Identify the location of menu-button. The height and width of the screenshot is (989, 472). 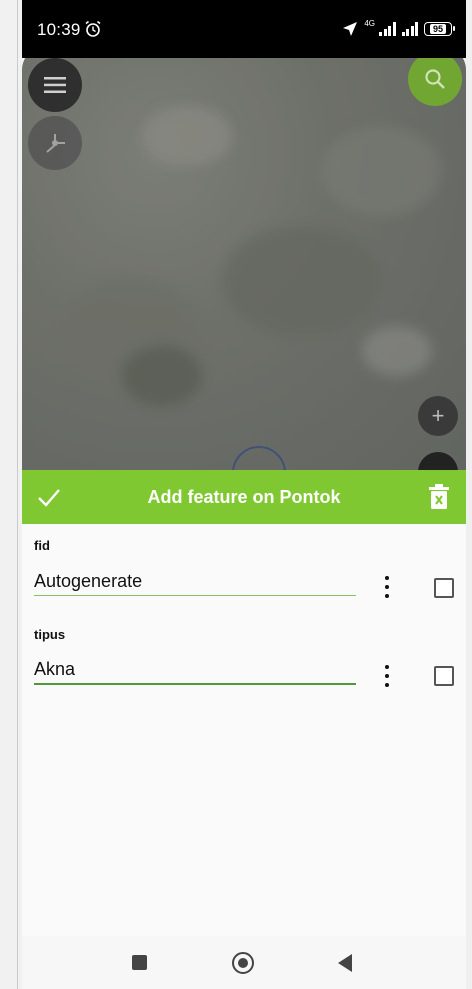
(55, 85).